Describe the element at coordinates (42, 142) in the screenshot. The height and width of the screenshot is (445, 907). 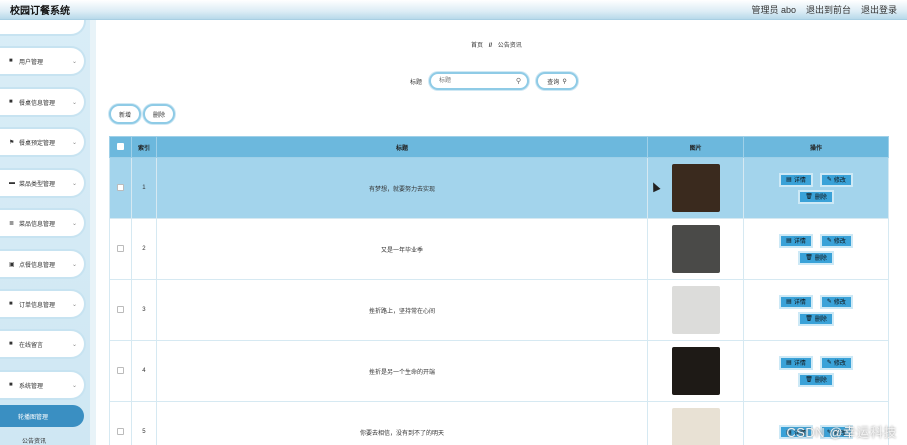
I see `sidebar-item-reservations: ⚑ 餐桌预定管理 ⌄` at that location.